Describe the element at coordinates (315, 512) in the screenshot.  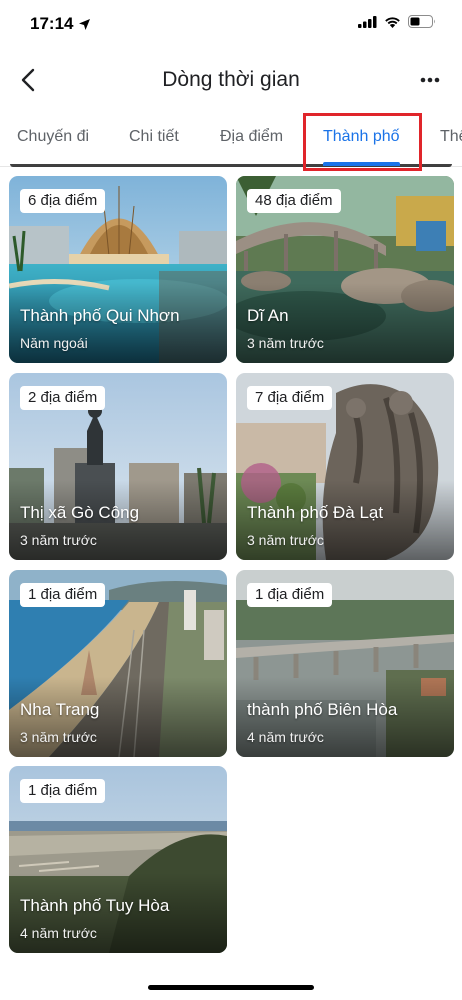
I see `city-name: Thành phố Đà Lạt` at that location.